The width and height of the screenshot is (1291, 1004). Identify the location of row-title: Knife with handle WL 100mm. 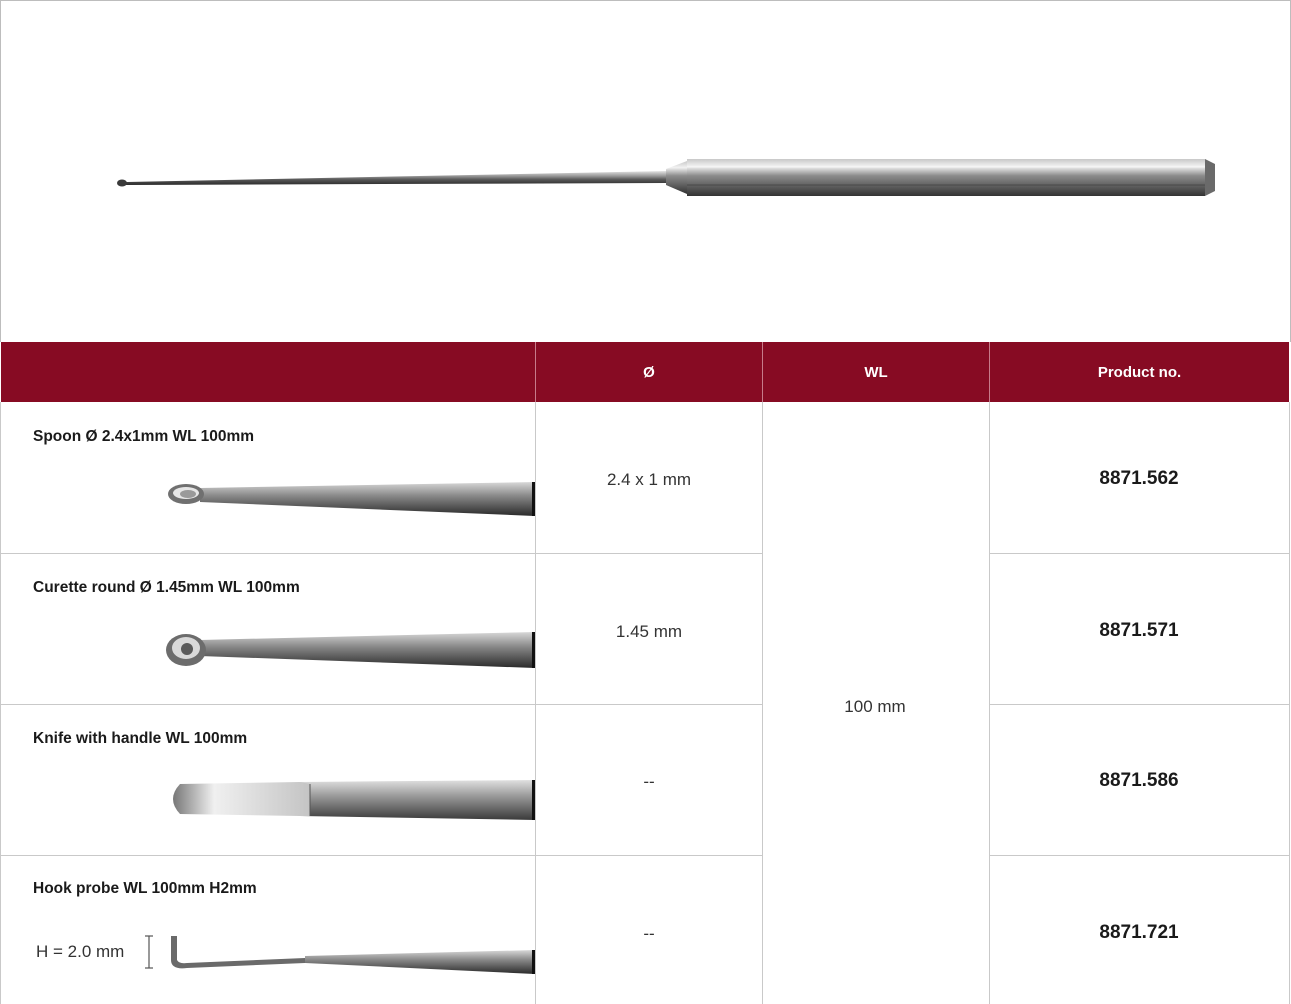
(140, 738).